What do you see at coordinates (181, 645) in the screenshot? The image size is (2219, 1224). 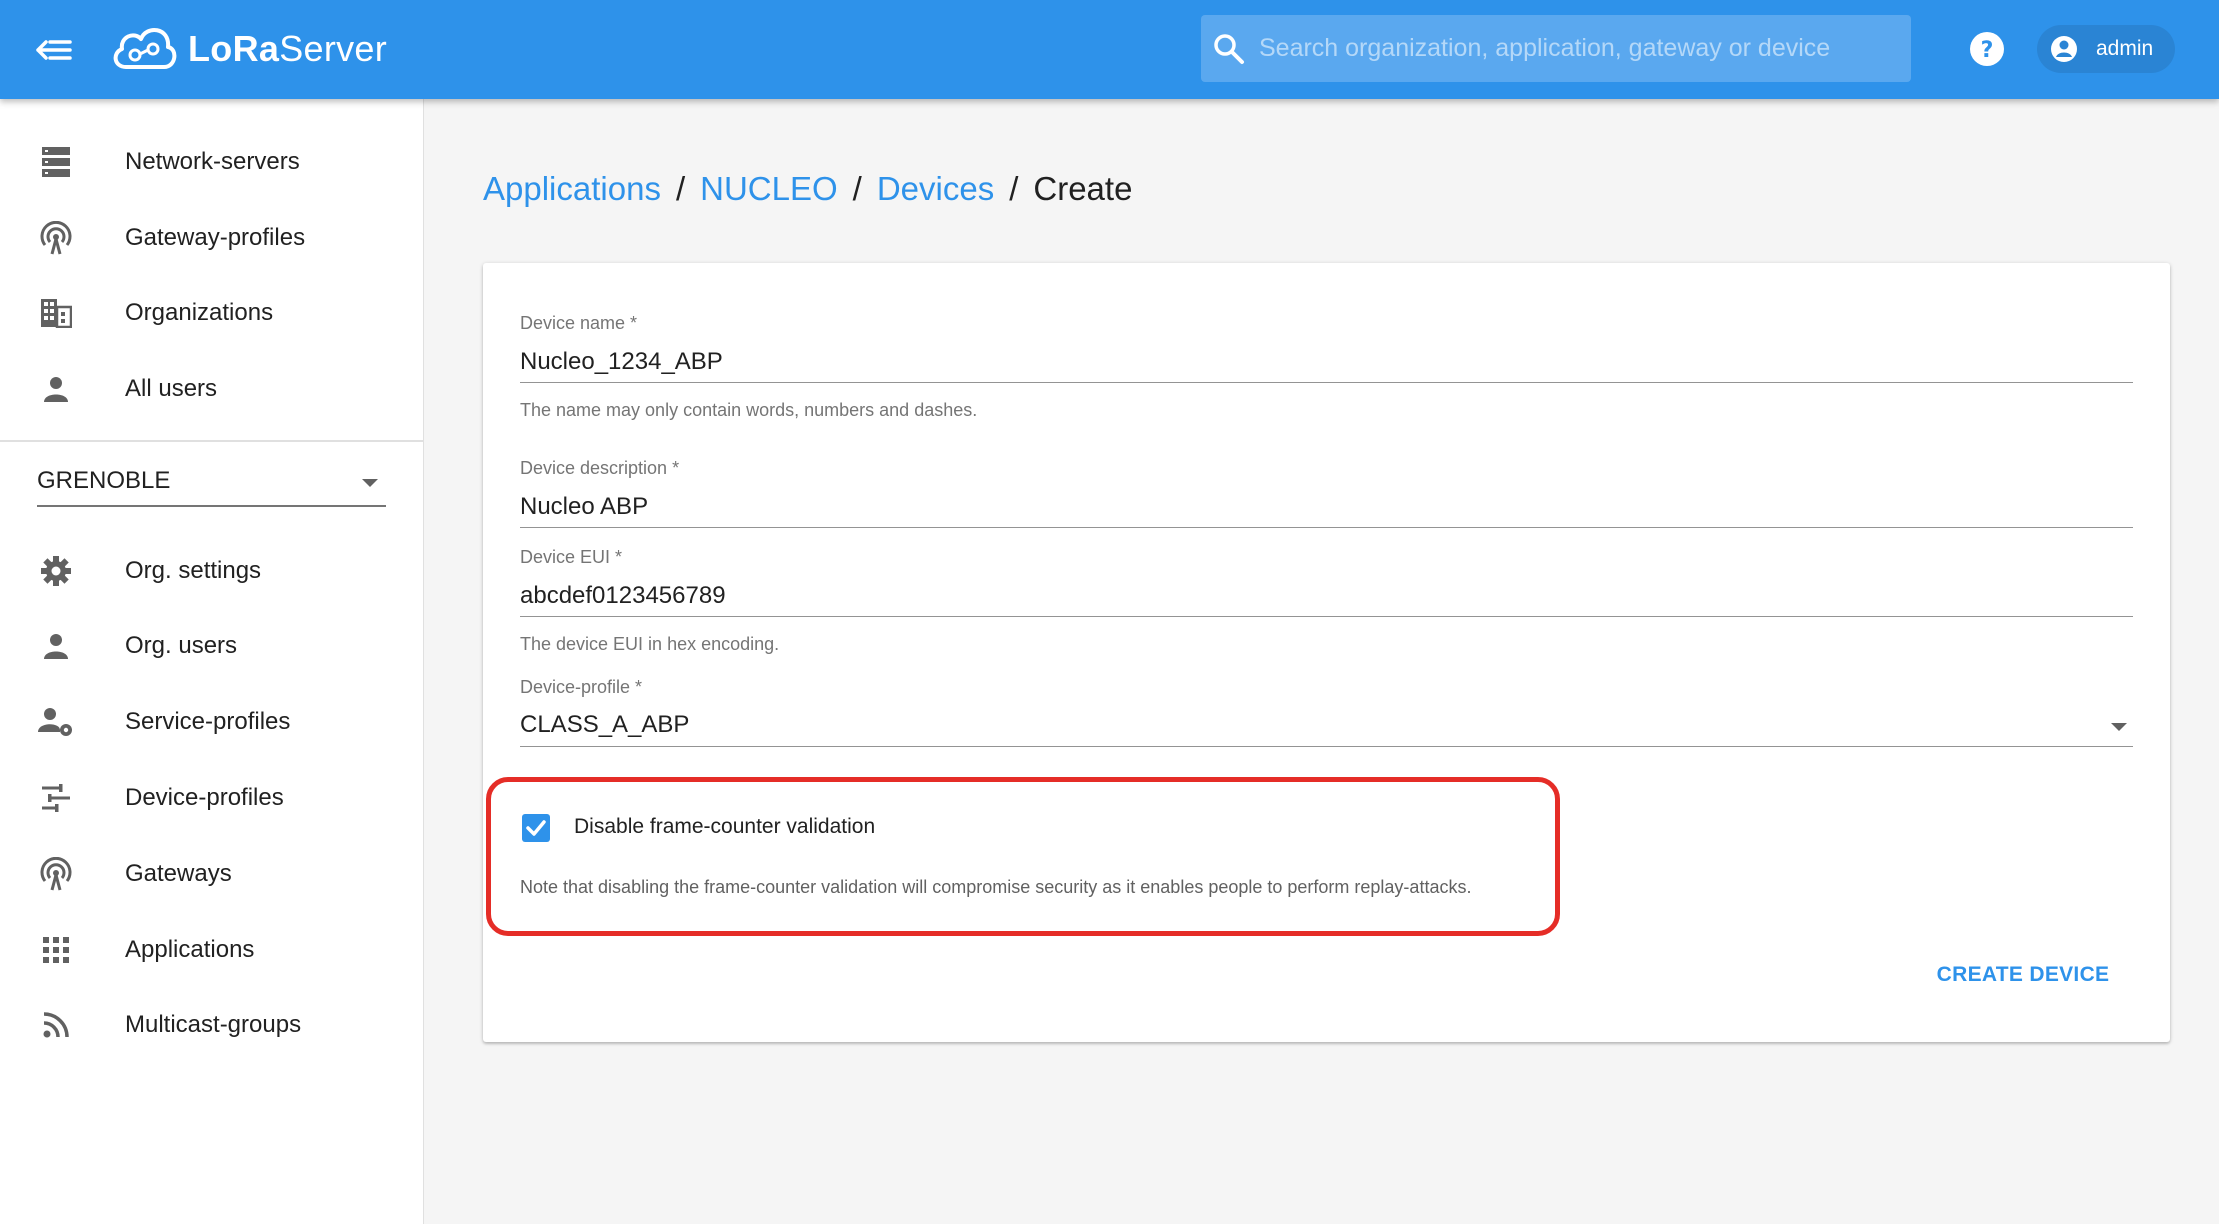 I see `sidebar-item-label: Org. users` at bounding box center [181, 645].